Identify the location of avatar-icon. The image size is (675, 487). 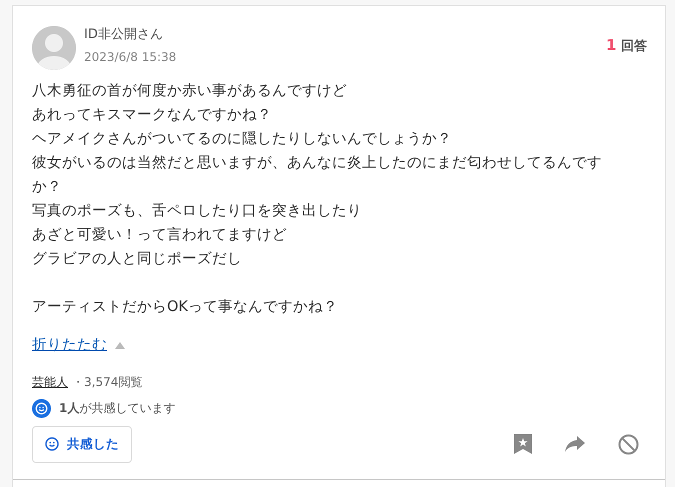
(54, 48).